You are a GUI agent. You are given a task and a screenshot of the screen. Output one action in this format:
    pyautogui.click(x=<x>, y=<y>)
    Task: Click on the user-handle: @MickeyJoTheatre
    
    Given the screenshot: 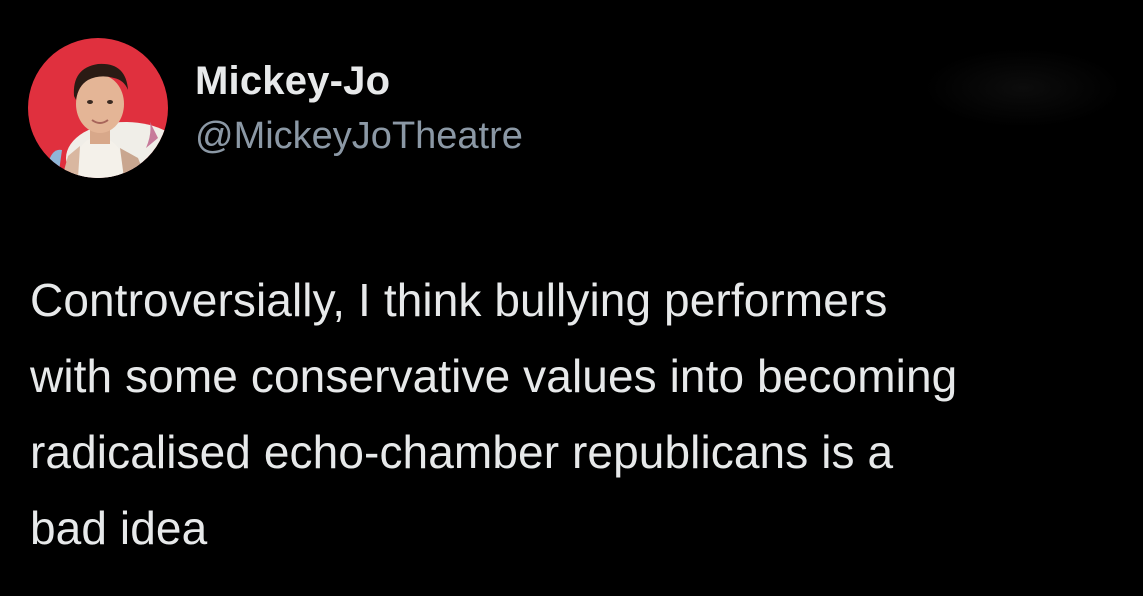 What is the action you would take?
    pyautogui.click(x=359, y=136)
    